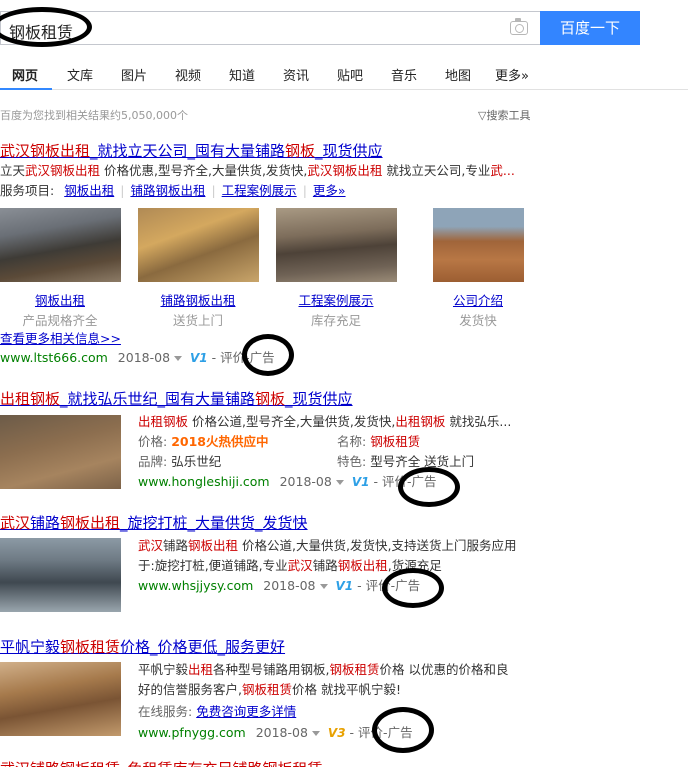 The height and width of the screenshot is (767, 688). I want to click on tab-images: 图片, so click(134, 74).